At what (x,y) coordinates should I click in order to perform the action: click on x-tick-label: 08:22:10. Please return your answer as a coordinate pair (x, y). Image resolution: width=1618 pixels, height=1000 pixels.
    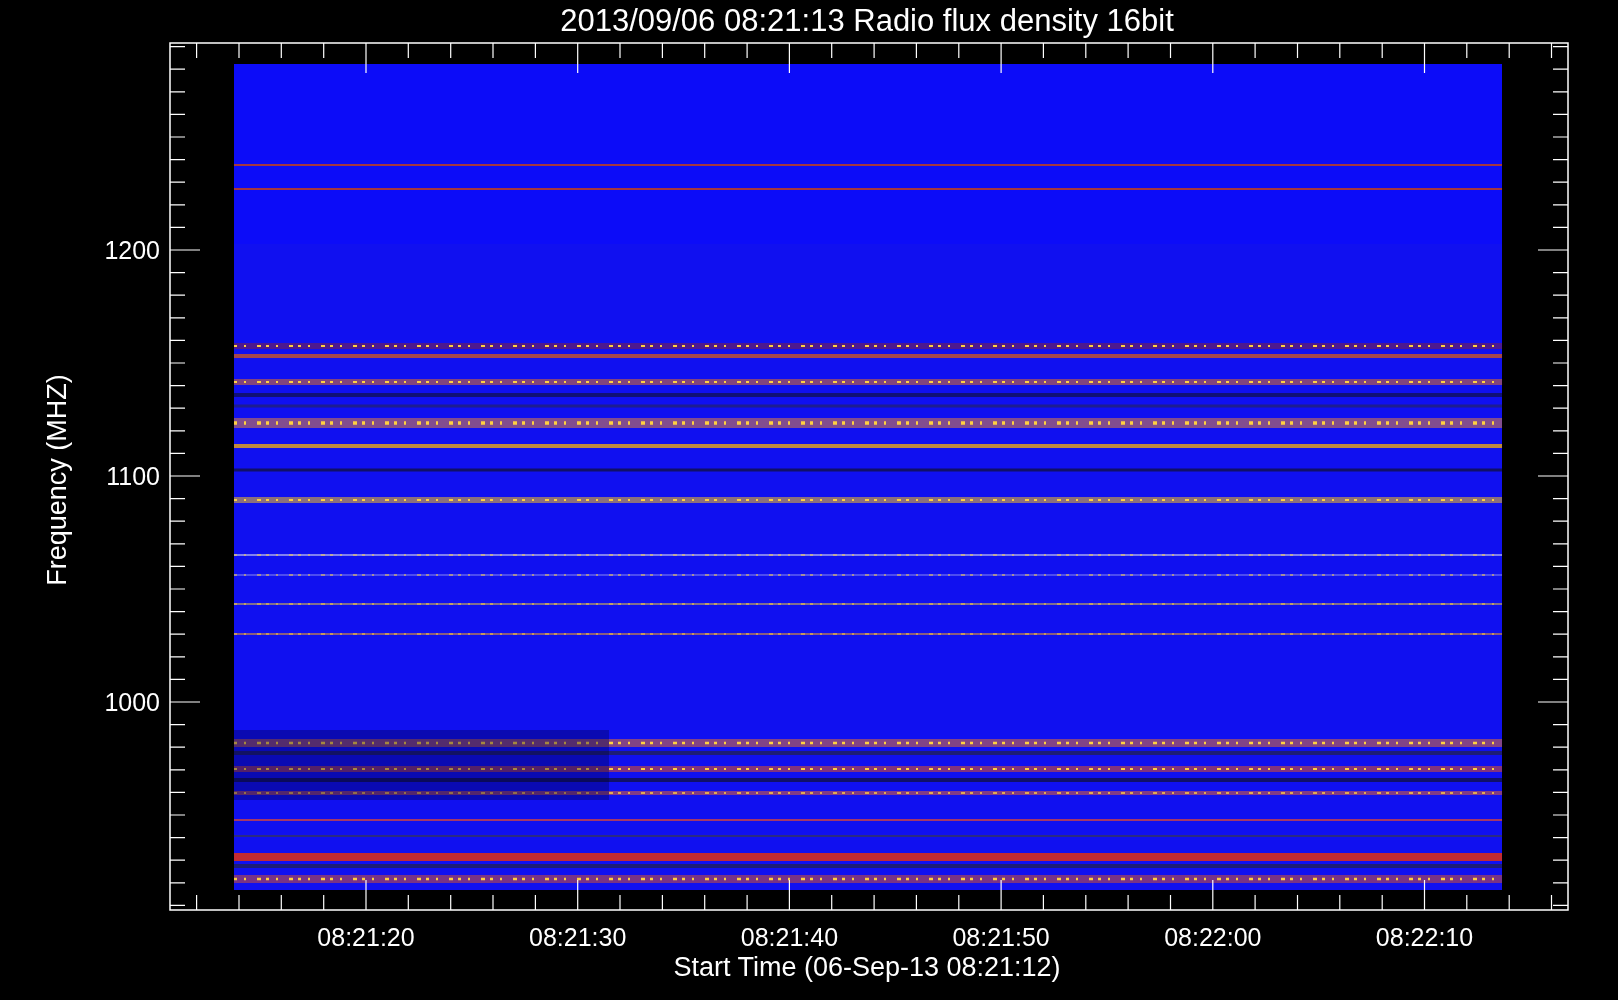
    Looking at the image, I should click on (1424, 937).